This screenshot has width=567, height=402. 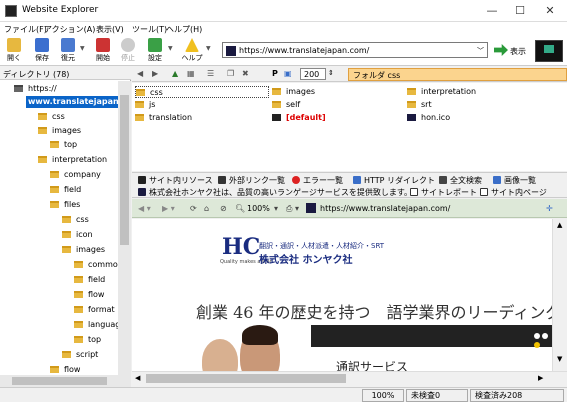 What do you see at coordinates (155, 73) in the screenshot?
I see `forward-icon: ▶` at bounding box center [155, 73].